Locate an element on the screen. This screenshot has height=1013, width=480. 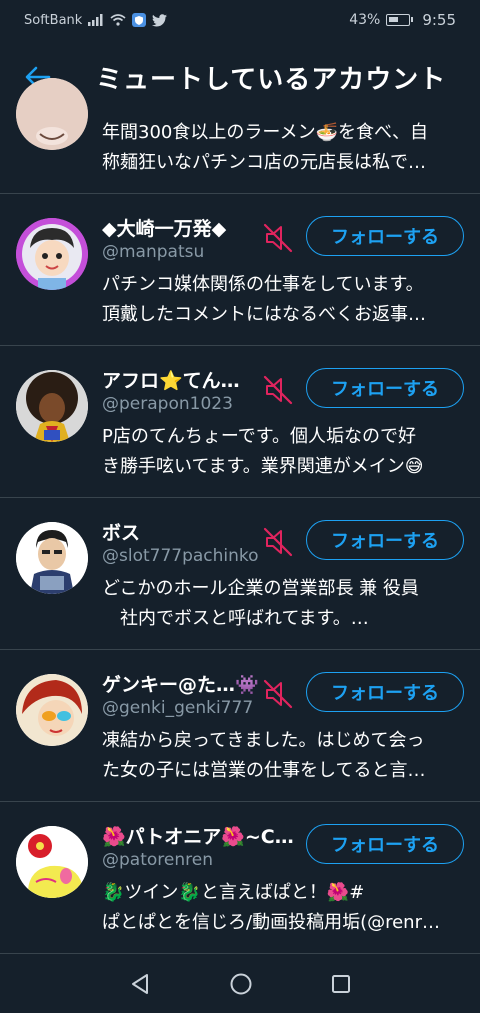
system-nav-bar is located at coordinates (240, 984).